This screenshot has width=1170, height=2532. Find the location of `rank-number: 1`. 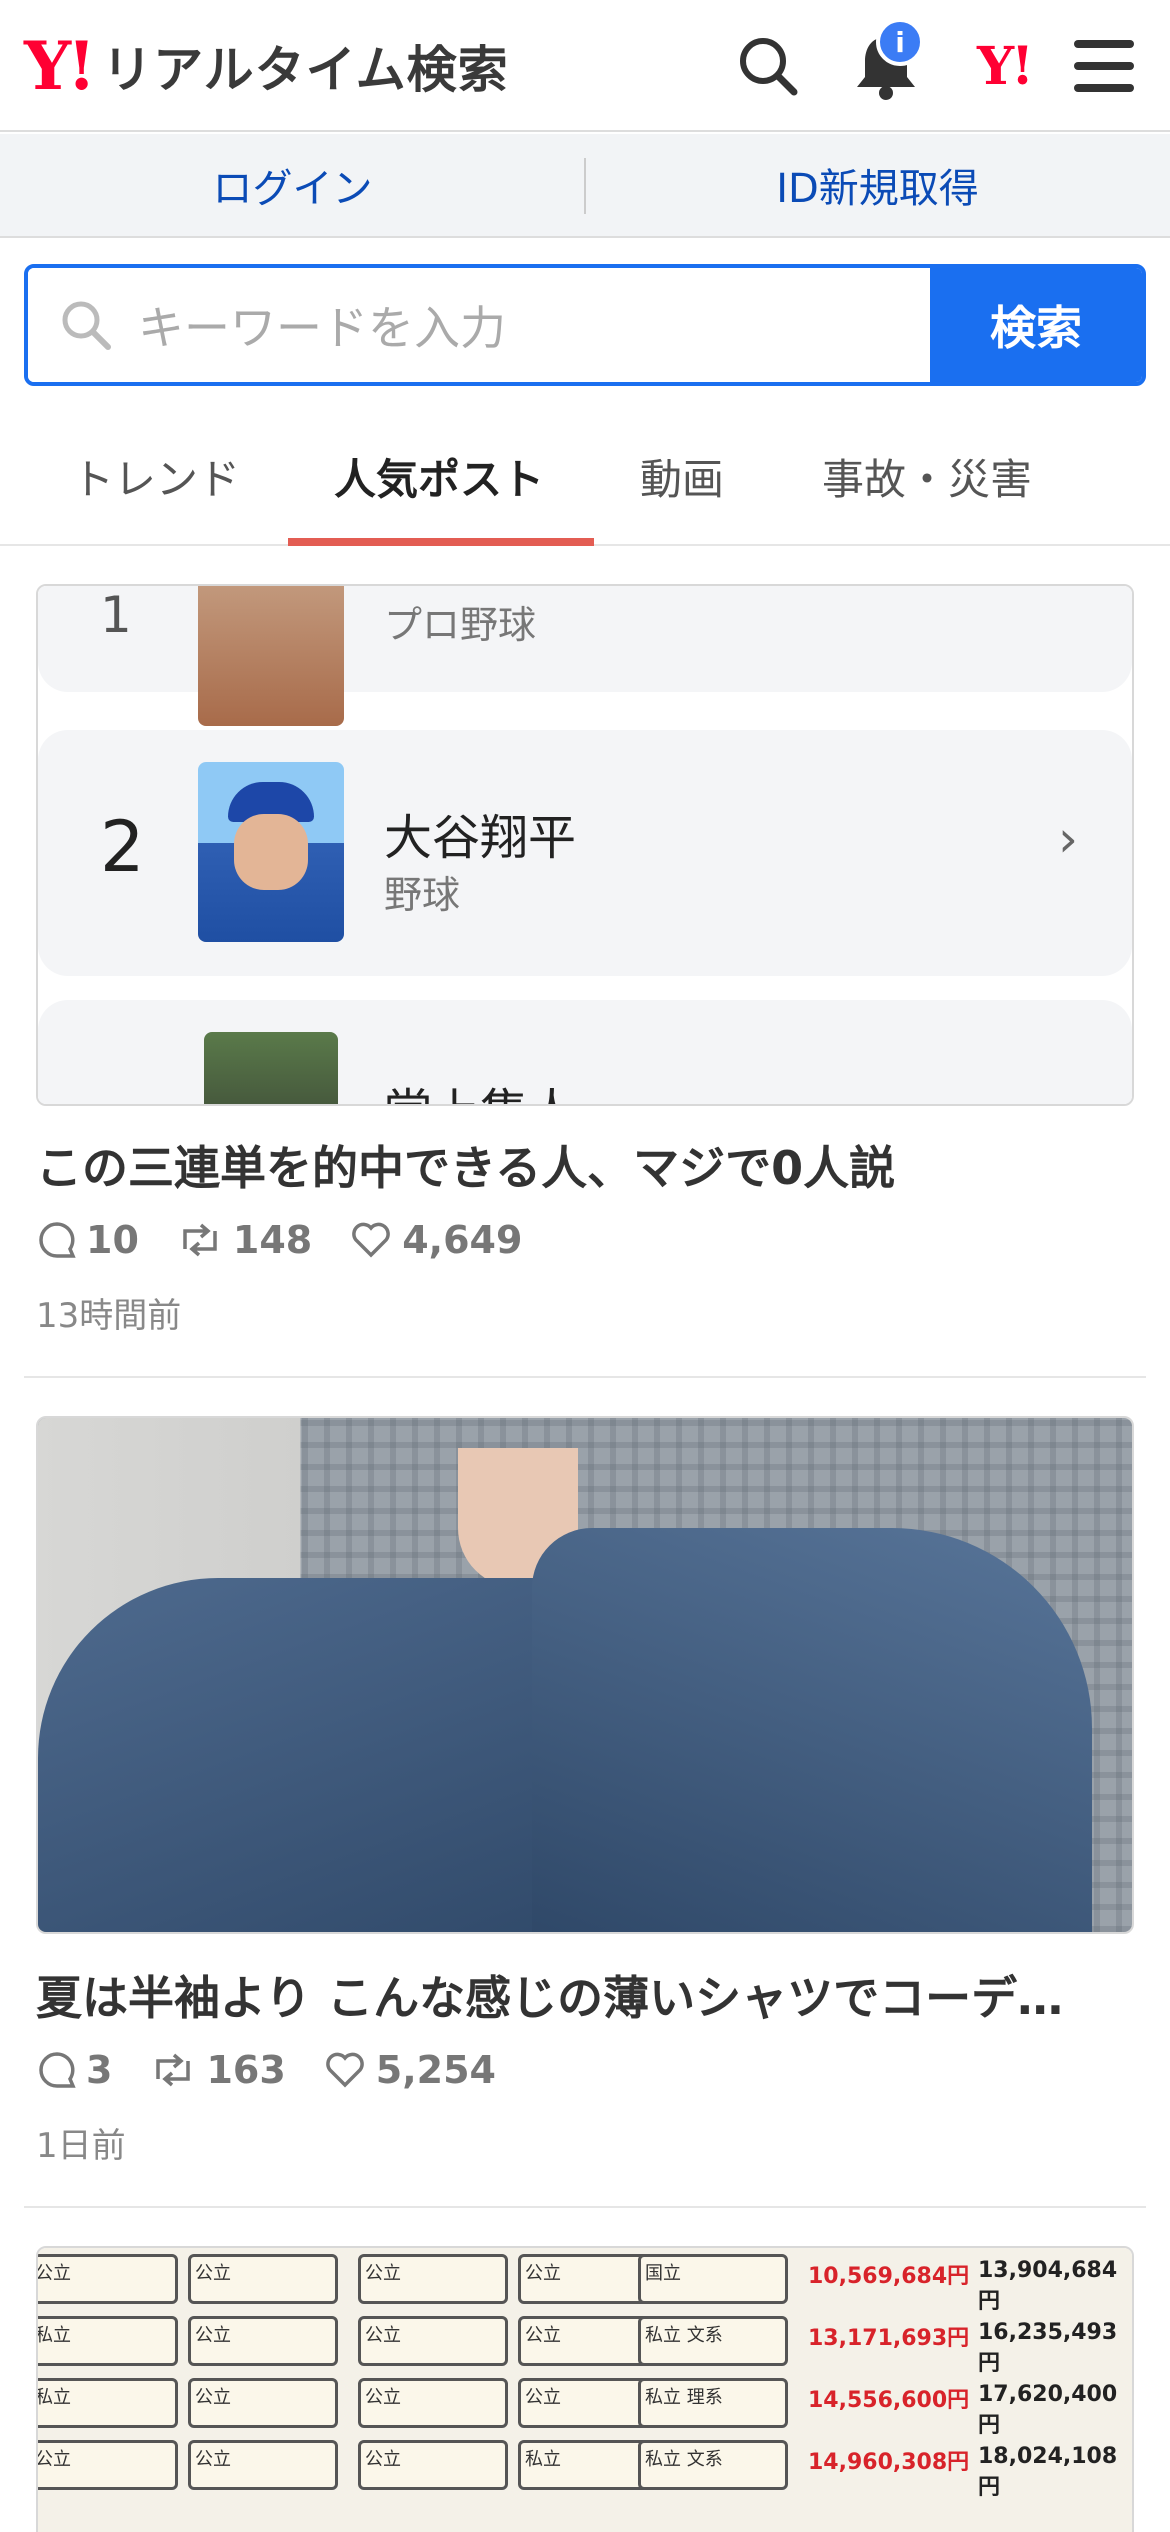

rank-number: 1 is located at coordinates (116, 615).